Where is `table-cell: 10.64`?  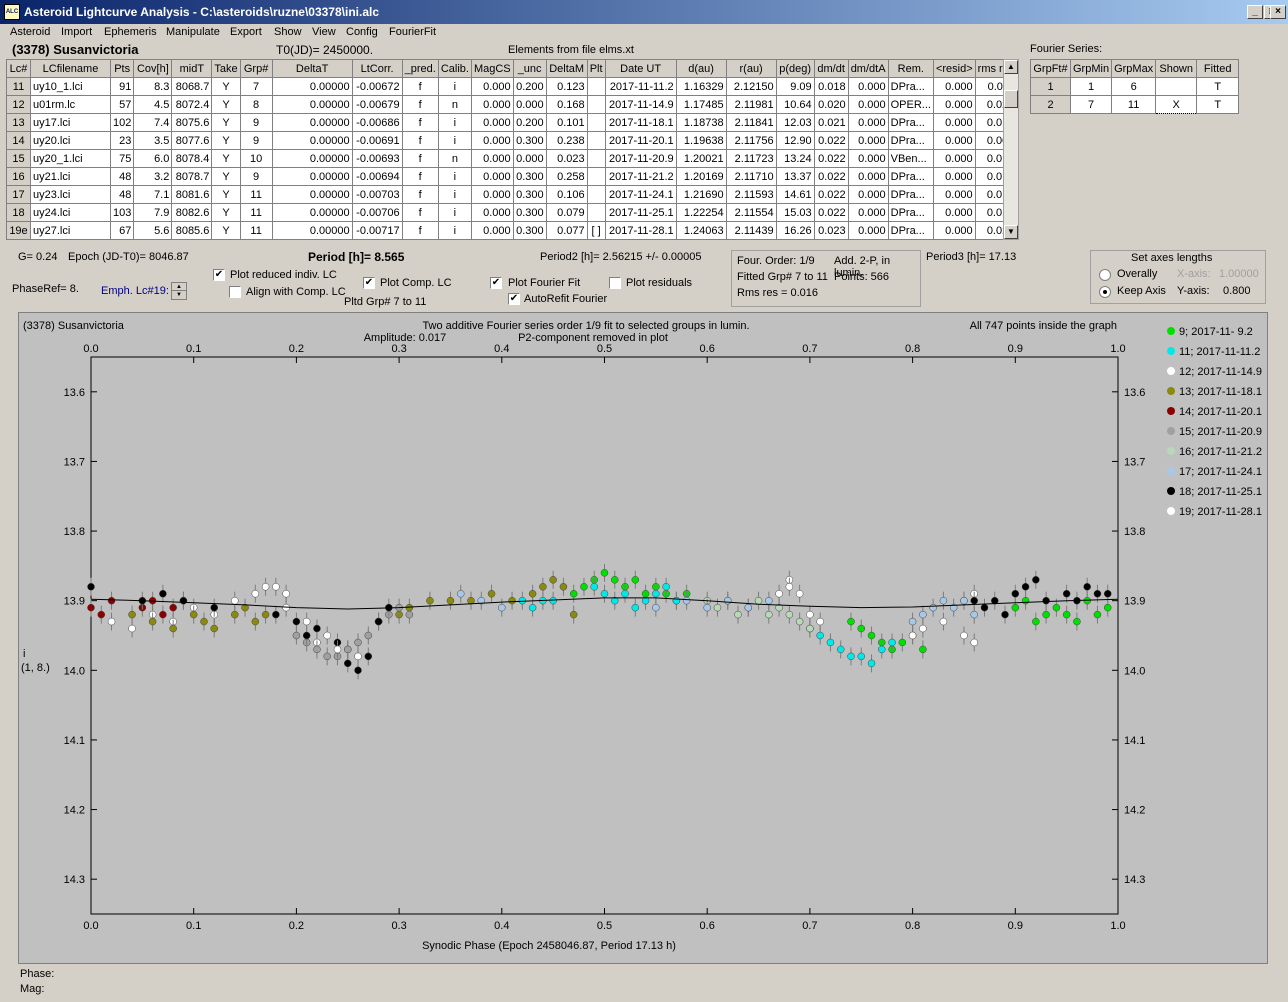 table-cell: 10.64 is located at coordinates (795, 104).